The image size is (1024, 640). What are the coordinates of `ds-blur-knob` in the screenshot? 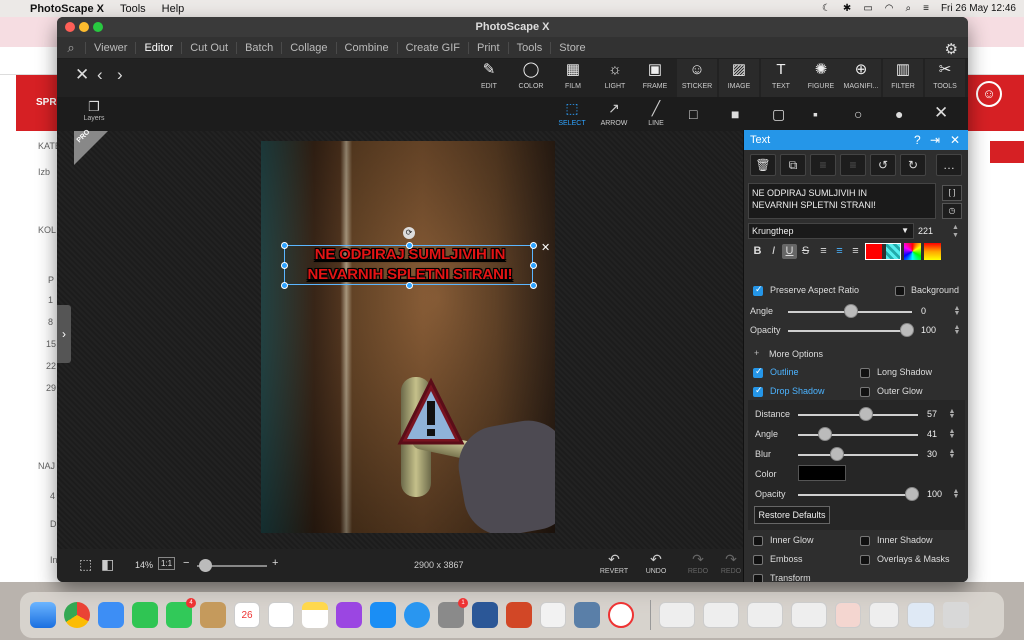 It's located at (837, 454).